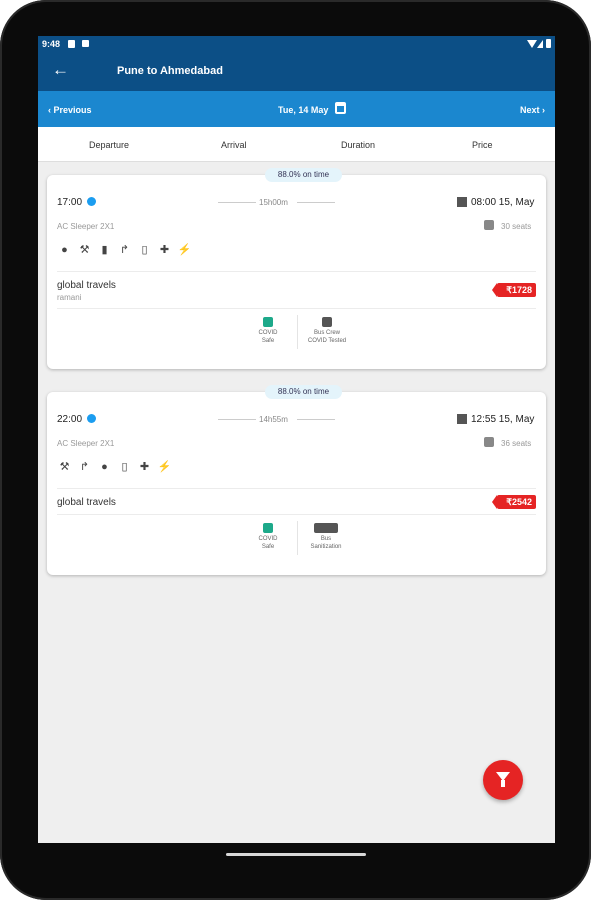 Image resolution: width=591 pixels, height=900 pixels. Describe the element at coordinates (60, 70) in the screenshot. I see `back-arrow-icon: ←` at that location.